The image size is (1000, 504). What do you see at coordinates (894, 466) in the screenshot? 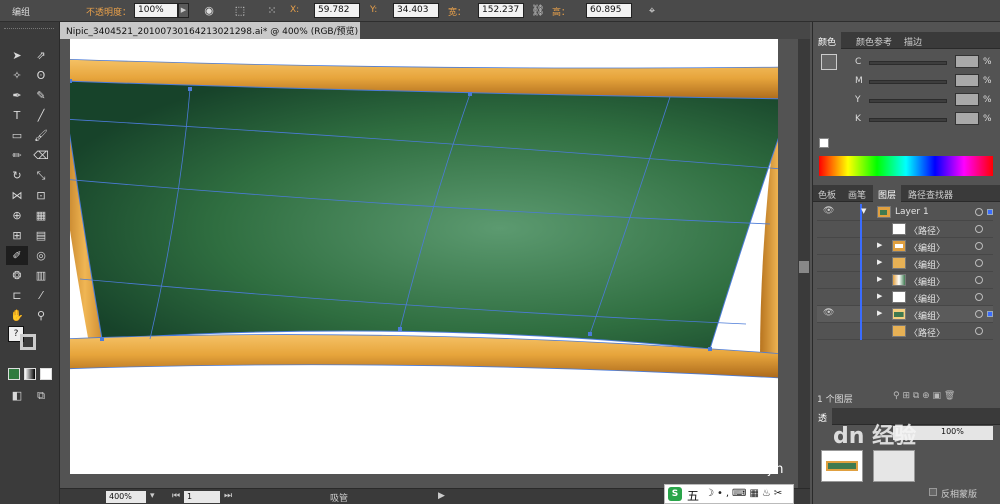
I see `mask-thumbnail` at bounding box center [894, 466].